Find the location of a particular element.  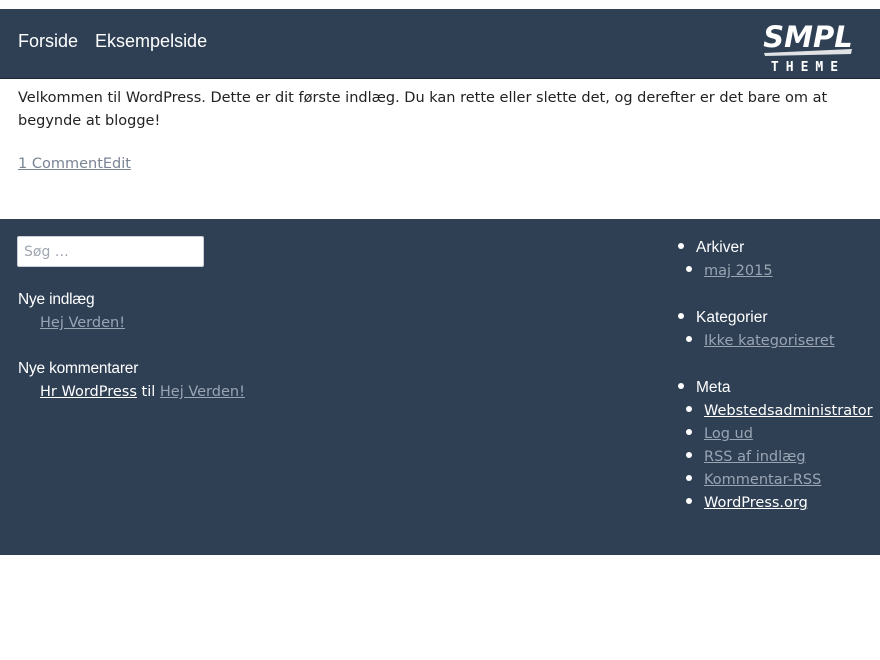

recent-posts-title: Nye indlæg is located at coordinates (56, 299).